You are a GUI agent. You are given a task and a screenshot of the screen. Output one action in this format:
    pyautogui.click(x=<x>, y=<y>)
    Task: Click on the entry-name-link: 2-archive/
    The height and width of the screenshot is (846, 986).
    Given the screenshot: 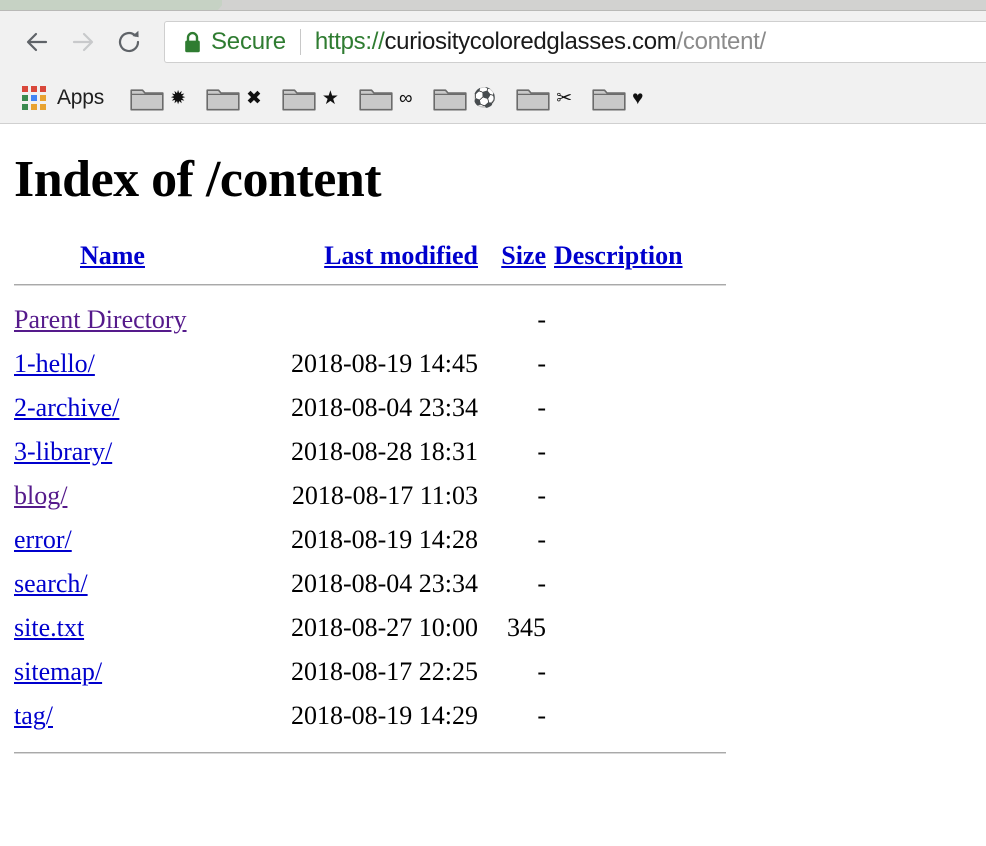 What is the action you would take?
    pyautogui.click(x=66, y=407)
    